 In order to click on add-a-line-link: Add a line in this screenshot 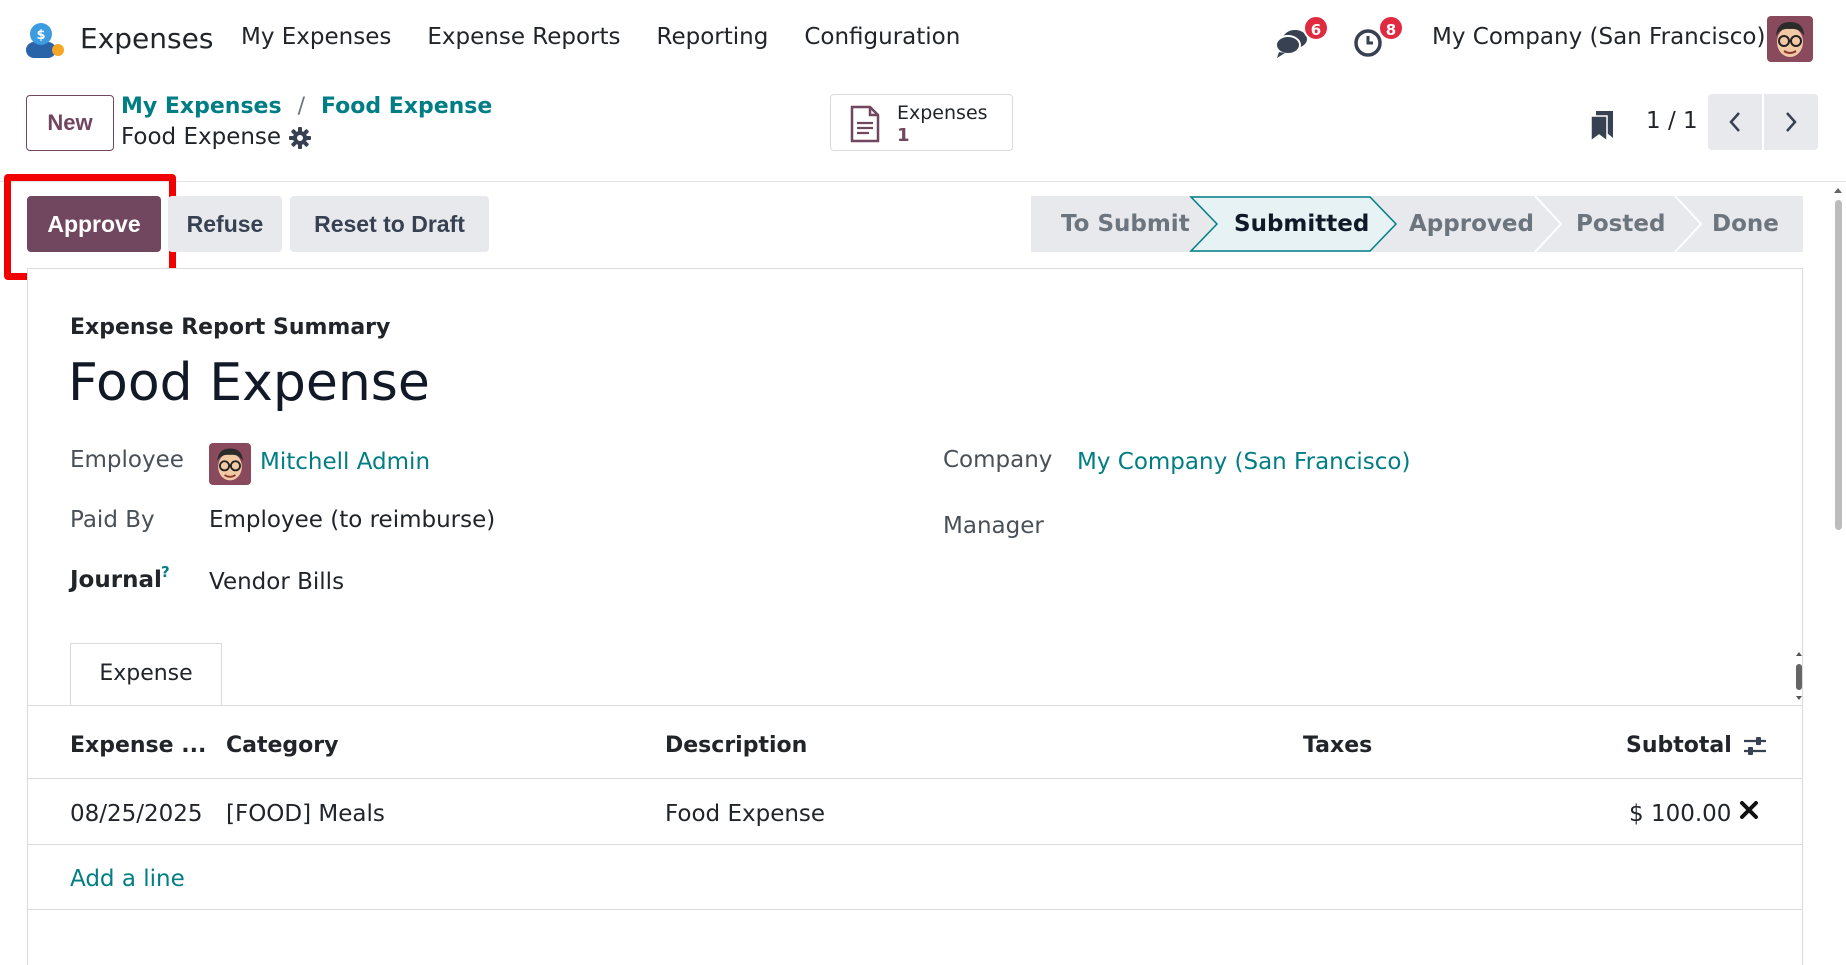, I will do `click(127, 879)`.